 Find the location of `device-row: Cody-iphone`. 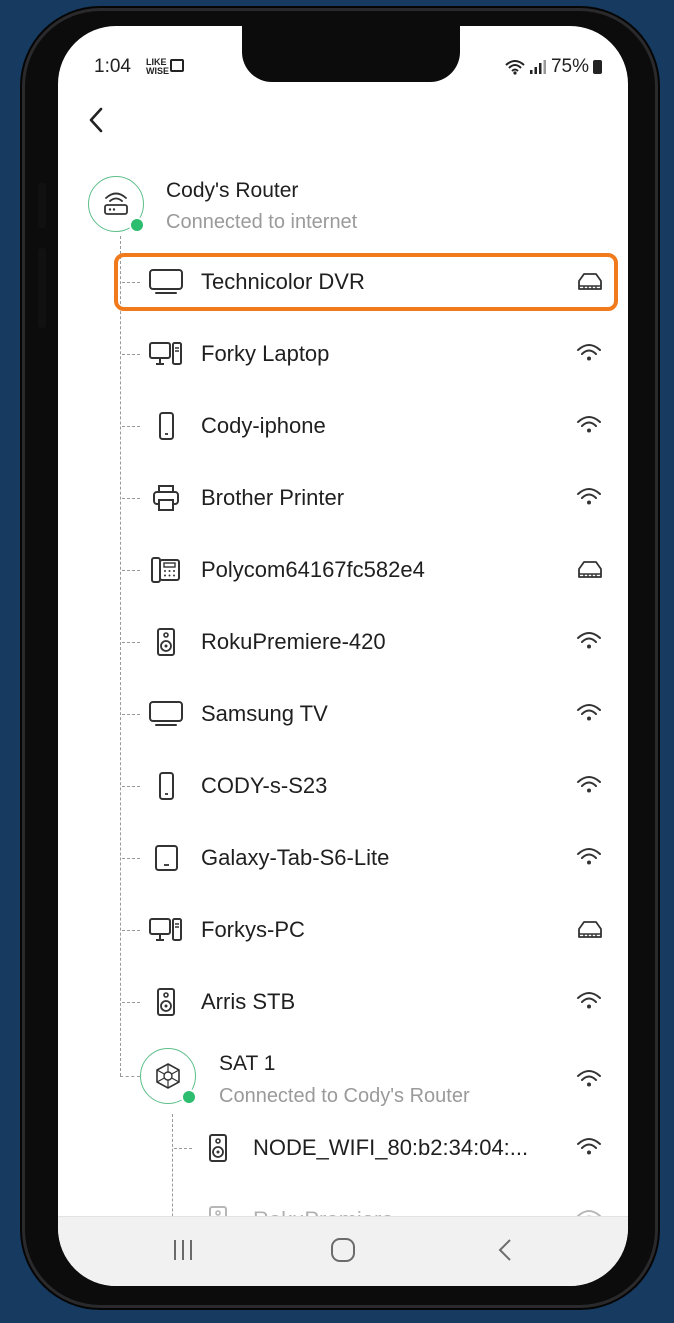

device-row: Cody-iphone is located at coordinates (343, 426).